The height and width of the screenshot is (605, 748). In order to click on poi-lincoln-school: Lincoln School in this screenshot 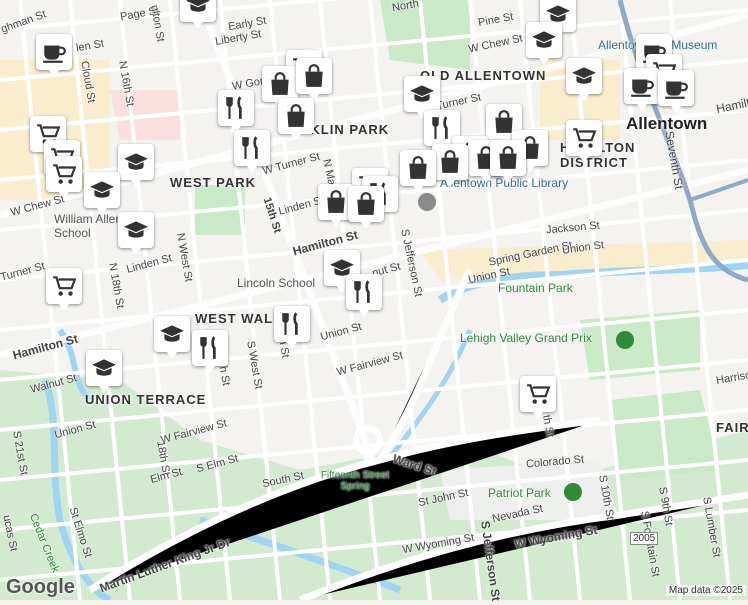, I will do `click(276, 283)`.